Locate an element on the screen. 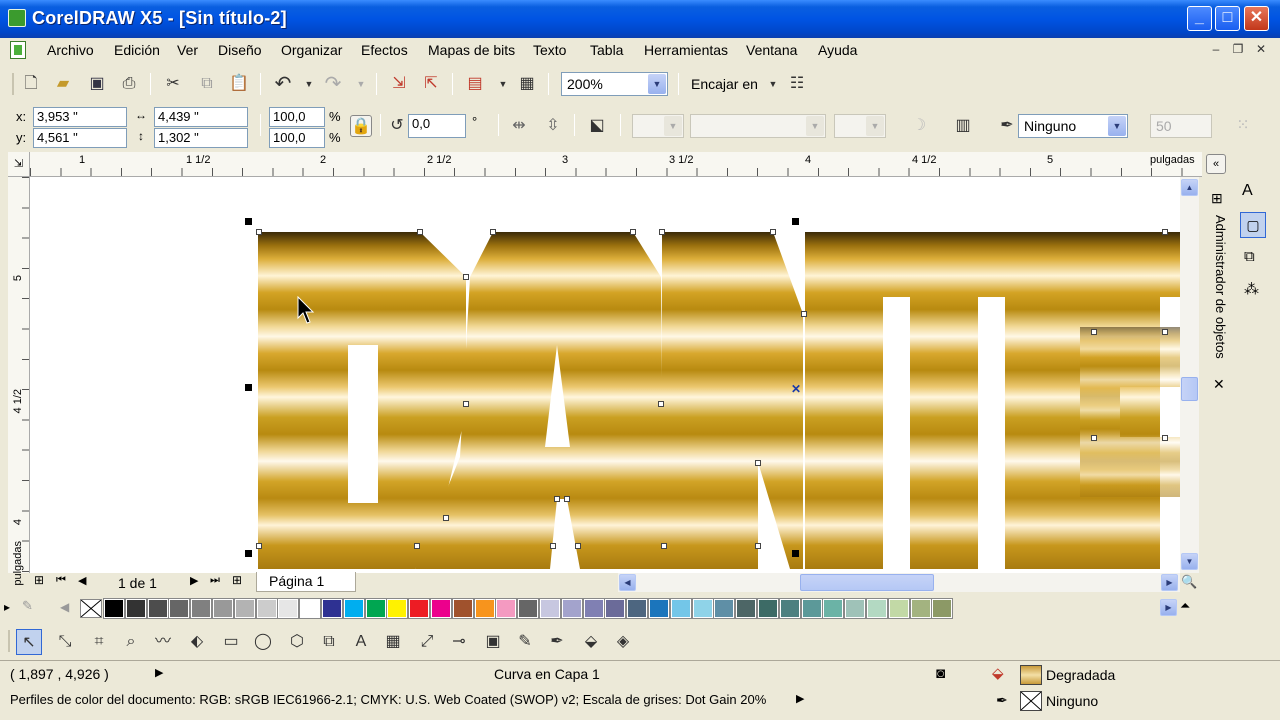 This screenshot has height=720, width=1280. menu-tabla: Tabla is located at coordinates (606, 50).